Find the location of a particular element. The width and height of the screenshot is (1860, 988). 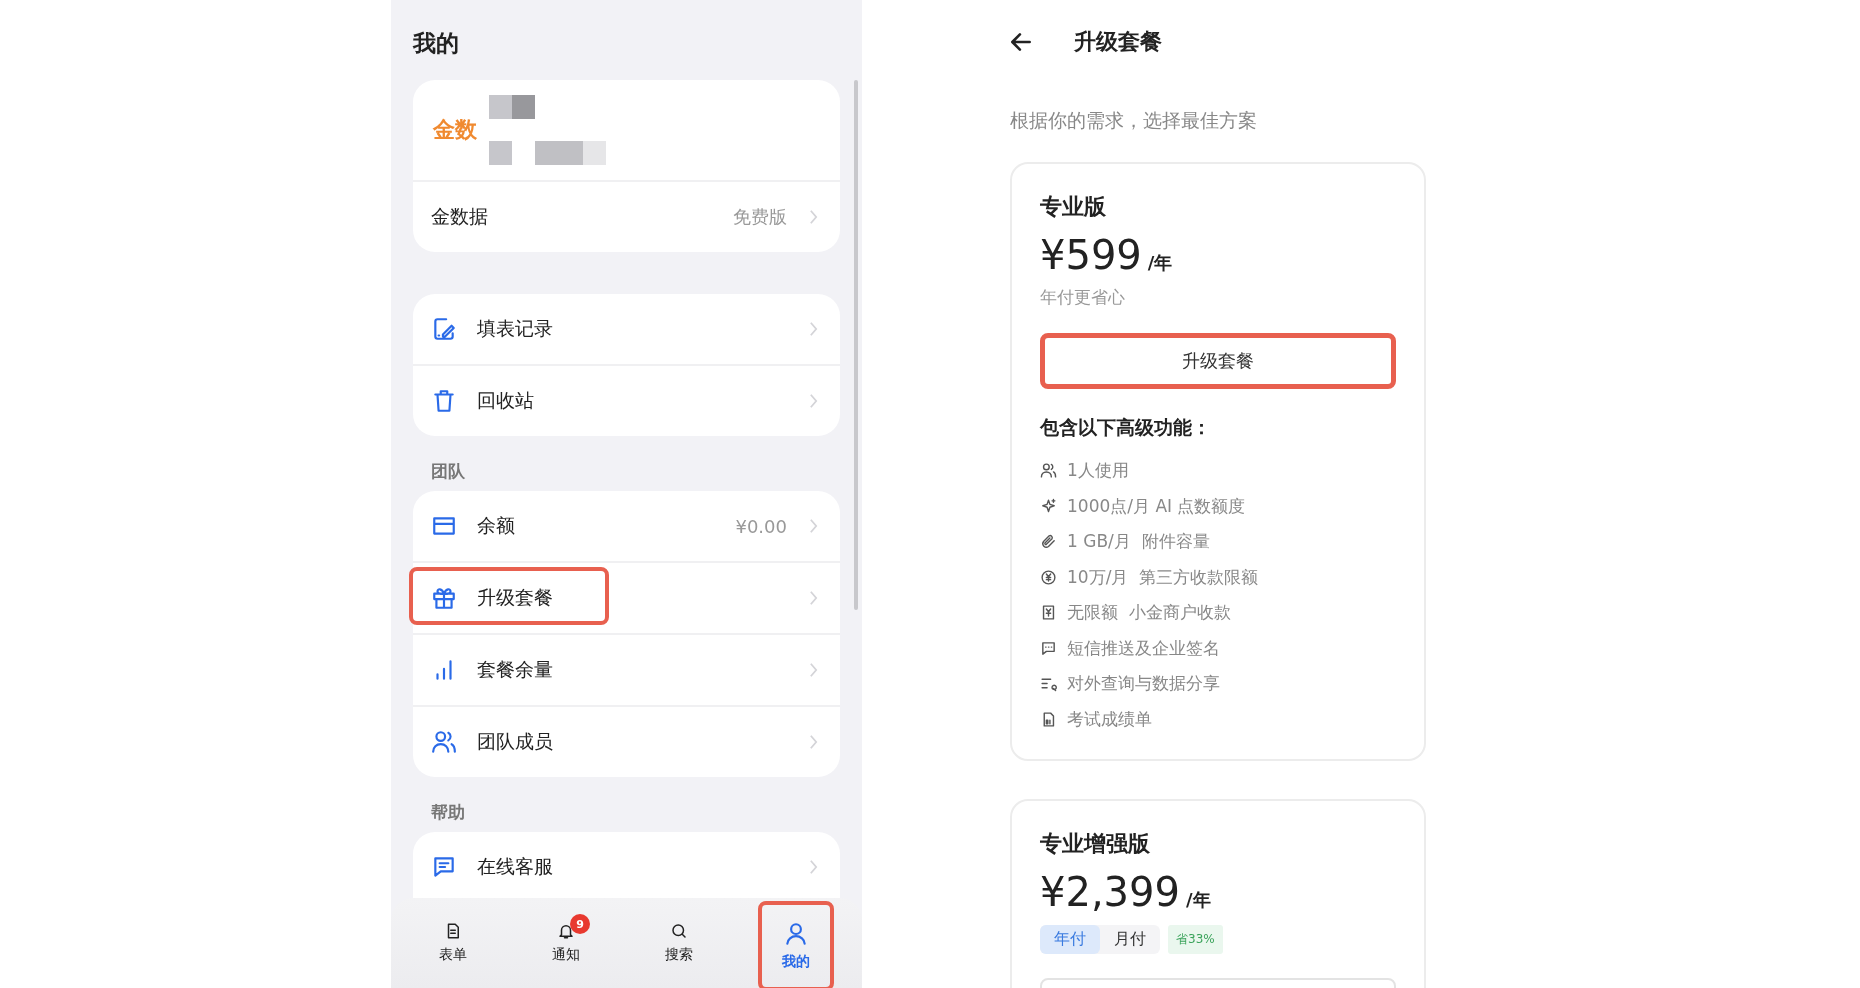

logo: 金数 is located at coordinates (455, 130).